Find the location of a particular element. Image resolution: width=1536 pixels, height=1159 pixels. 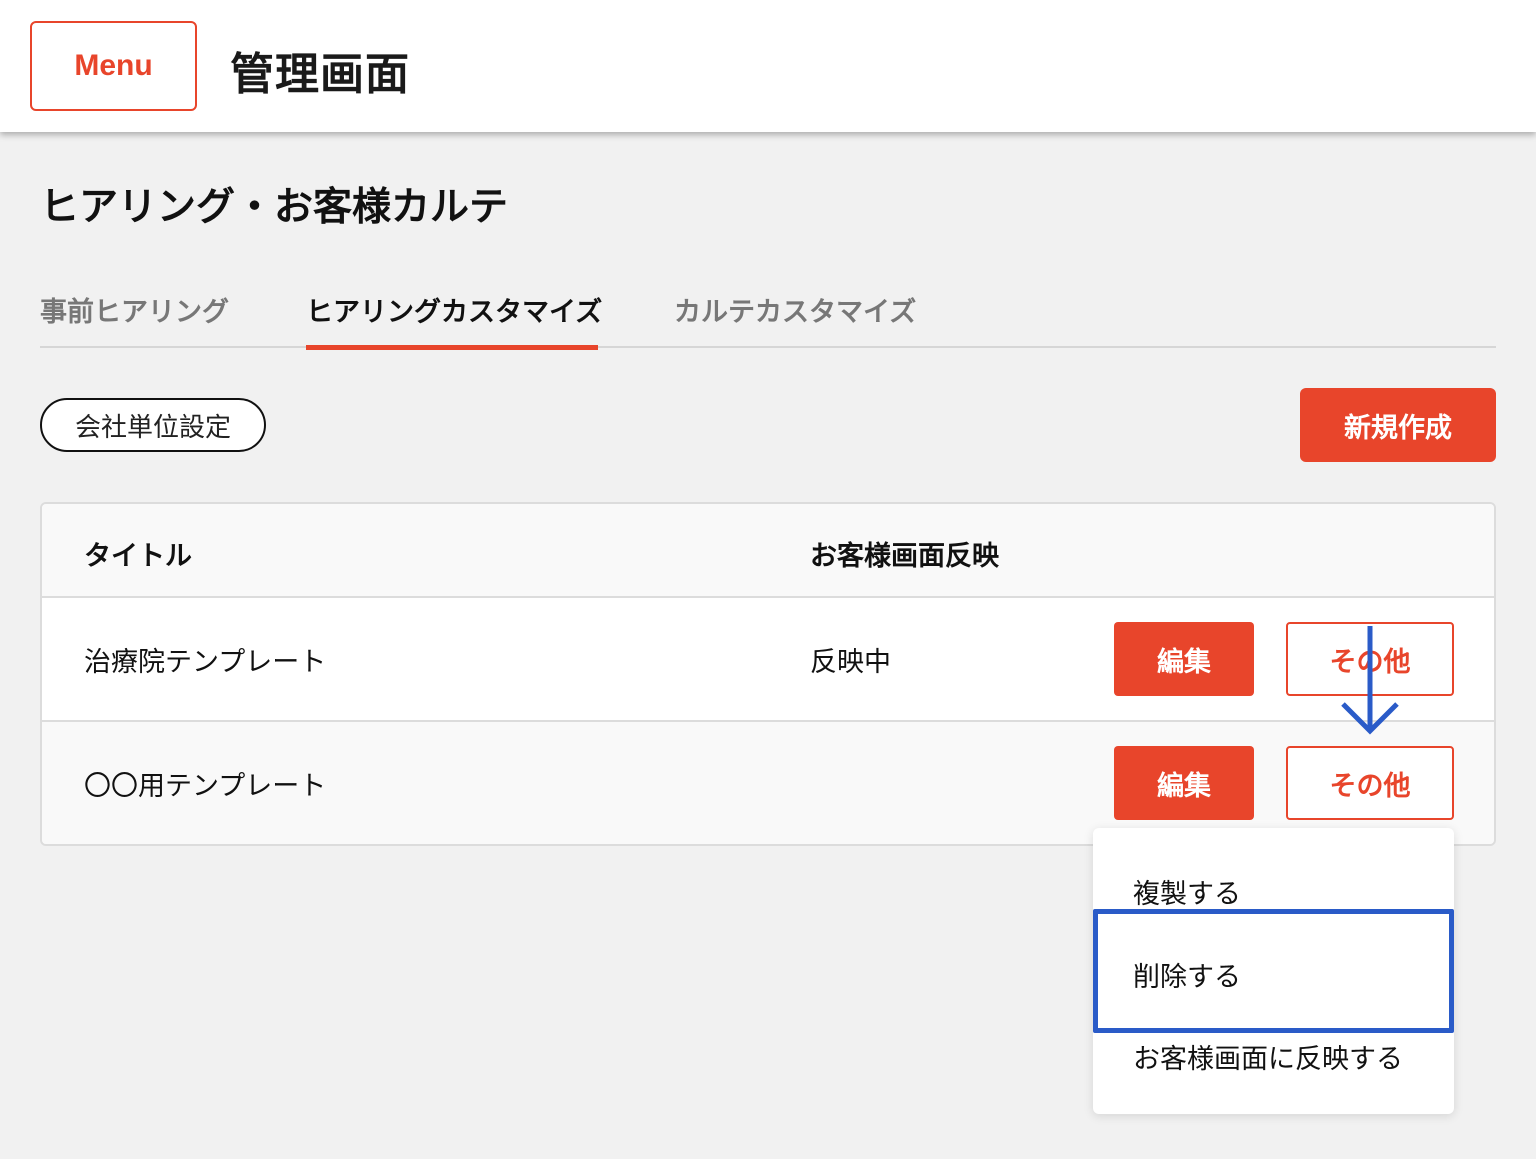

page-title: ヒアリング・お客様カルテ is located at coordinates (274, 207).